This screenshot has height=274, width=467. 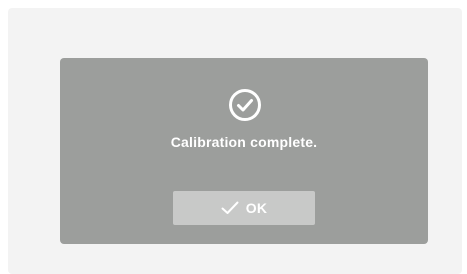 I want to click on ok-button-label: OK, so click(x=256, y=208).